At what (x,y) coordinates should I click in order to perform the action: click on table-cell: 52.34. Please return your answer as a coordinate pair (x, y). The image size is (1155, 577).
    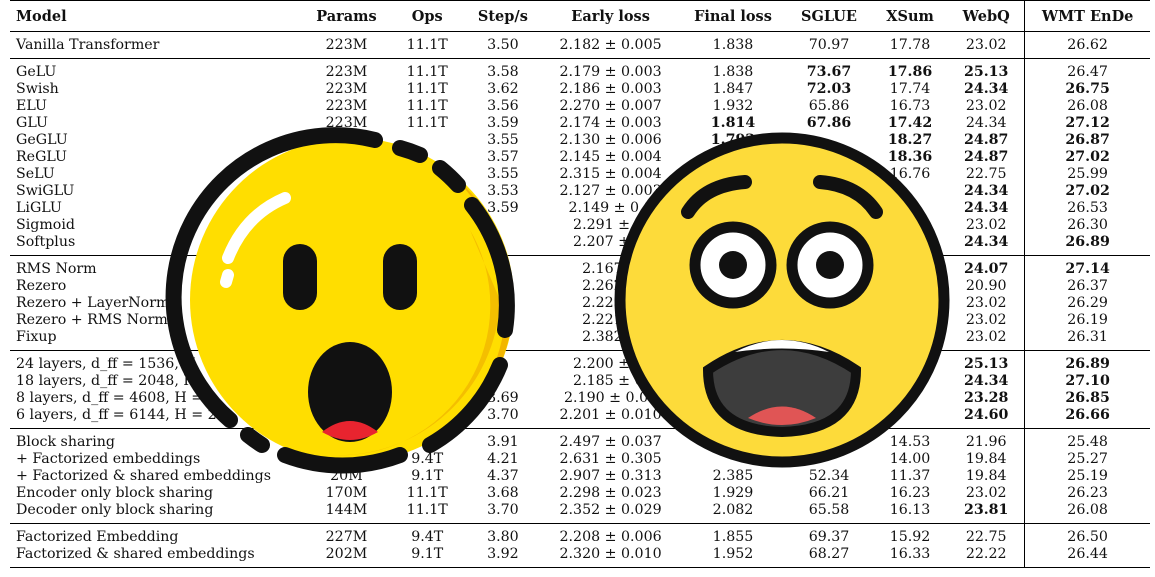
    Looking at the image, I should click on (829, 476).